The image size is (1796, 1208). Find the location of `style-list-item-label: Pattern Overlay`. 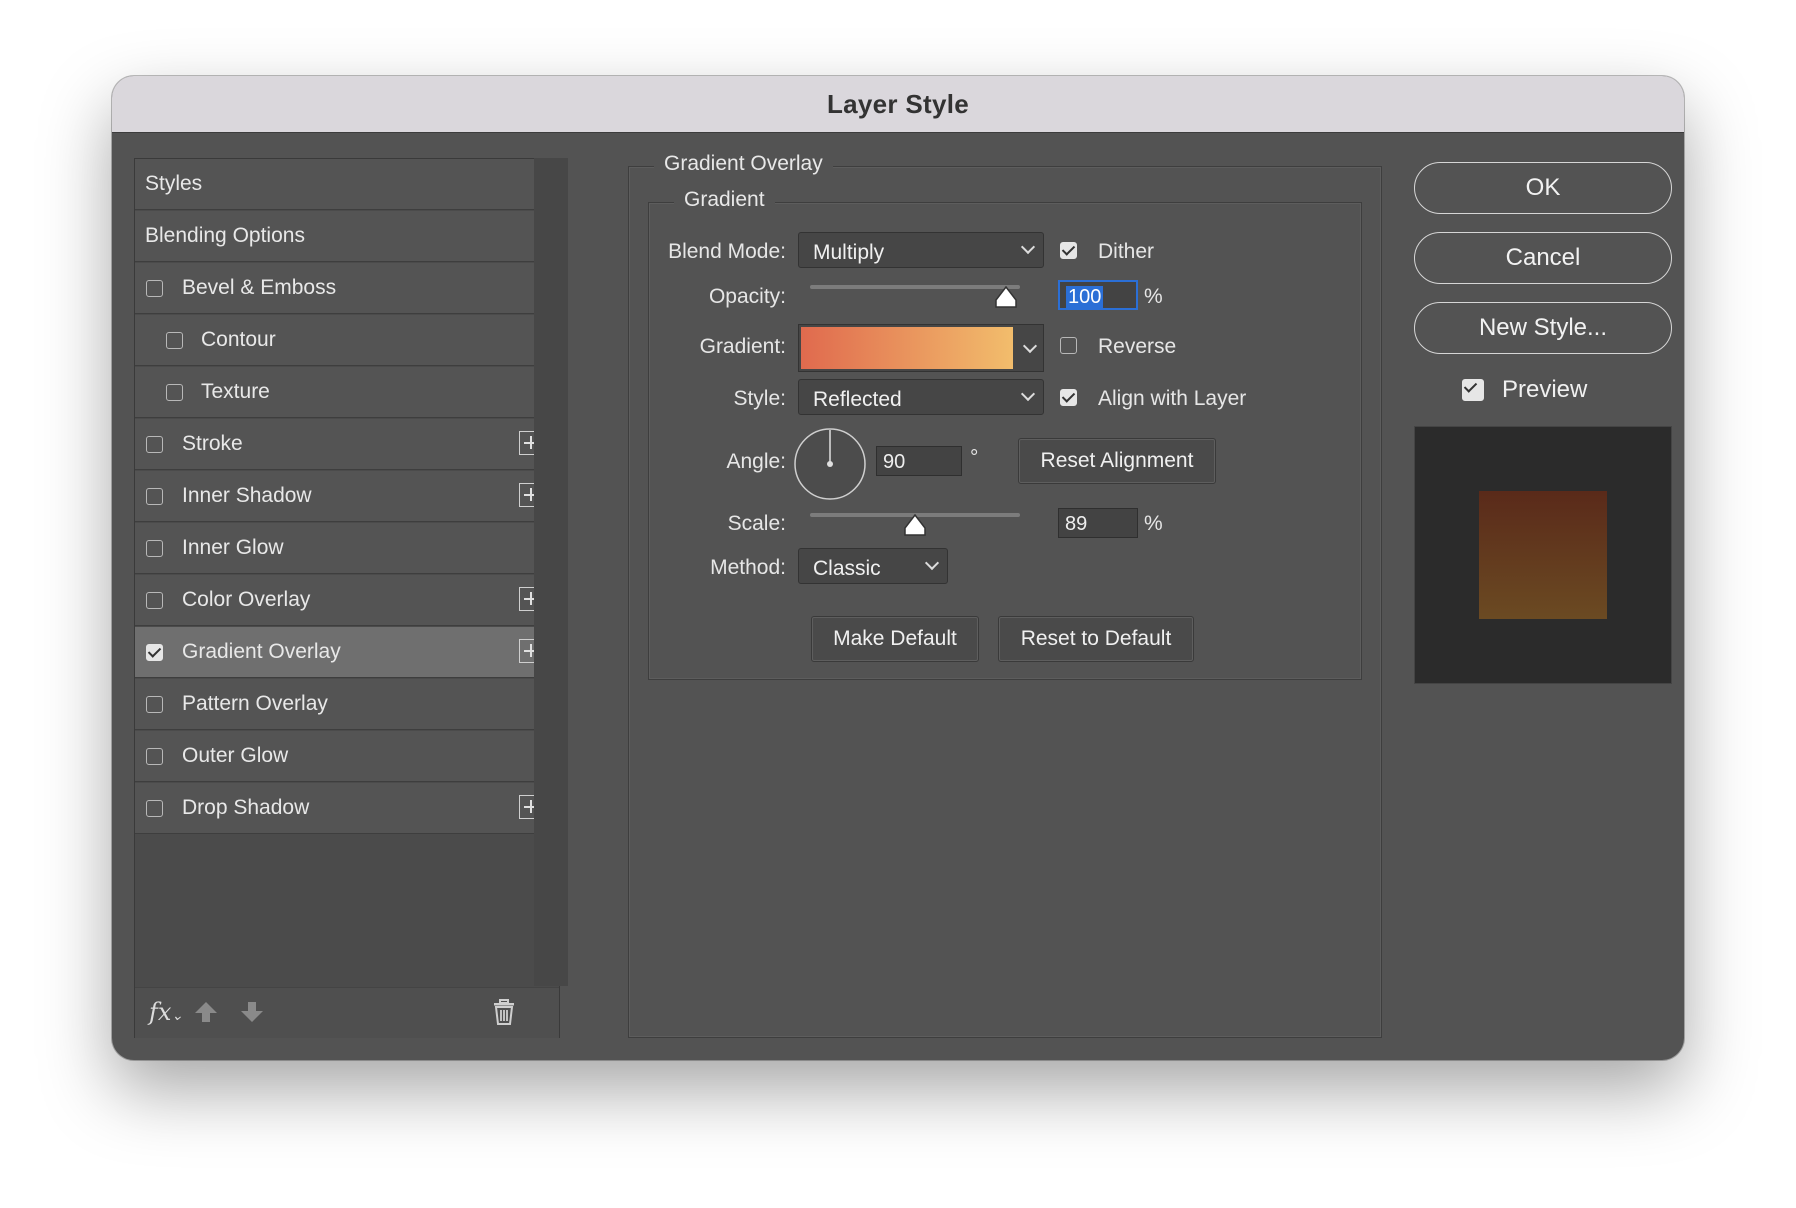

style-list-item-label: Pattern Overlay is located at coordinates (255, 703).